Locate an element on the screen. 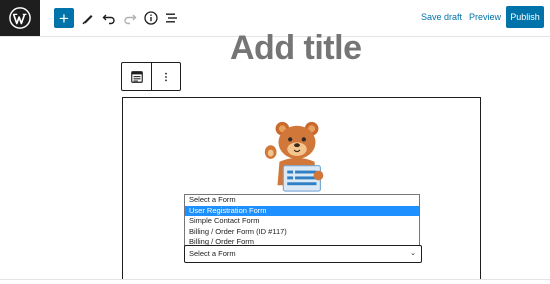 The width and height of the screenshot is (550, 284). content-divider is located at coordinates (275, 279).